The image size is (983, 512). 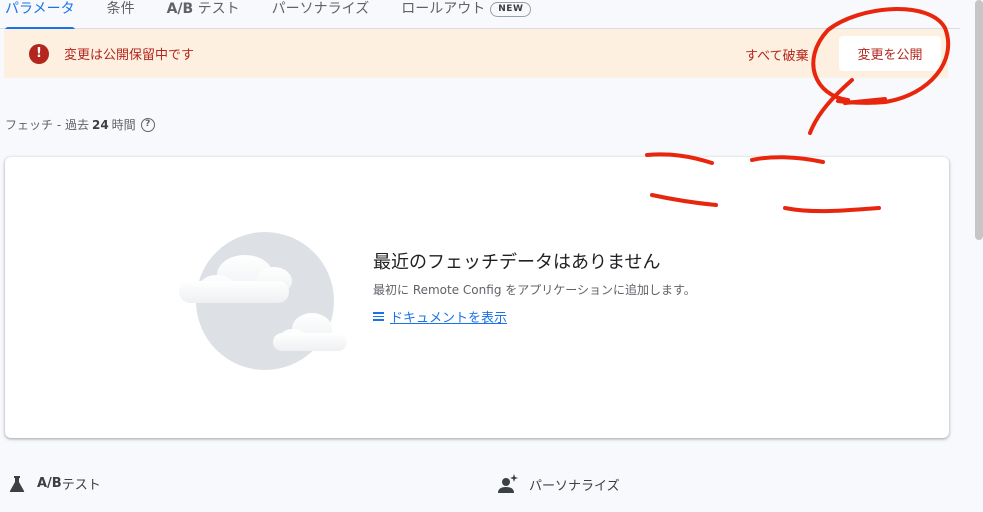 I want to click on new-badge: NEW, so click(x=511, y=9).